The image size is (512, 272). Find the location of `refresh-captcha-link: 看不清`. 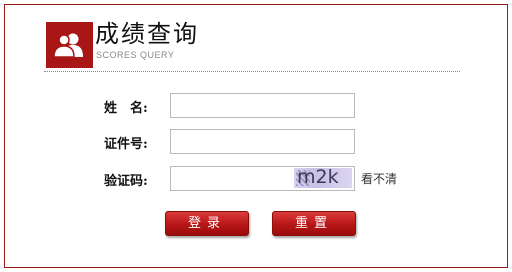

refresh-captcha-link: 看不清 is located at coordinates (379, 178).